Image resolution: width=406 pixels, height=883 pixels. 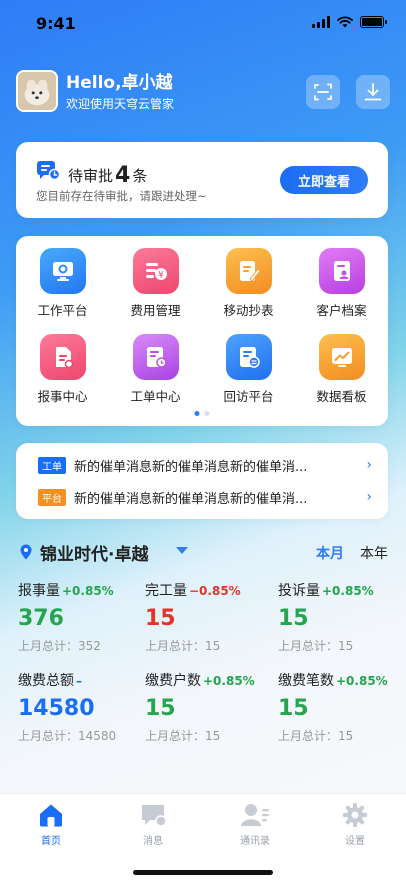 What do you see at coordinates (41, 618) in the screenshot?
I see `stat-value: 376` at bounding box center [41, 618].